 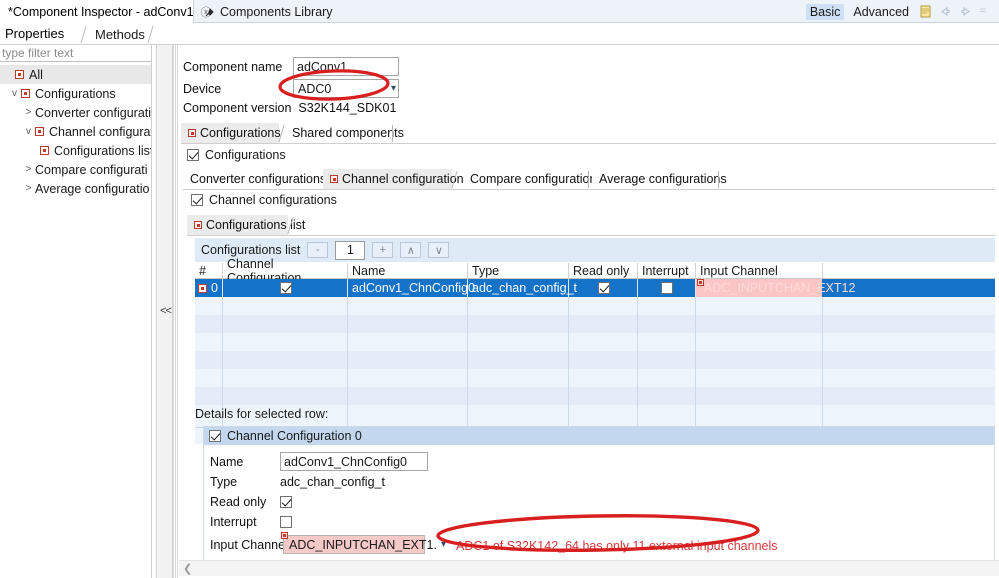 I want to click on tree-item-converter-configurations: > Converter configurati, so click(x=76, y=112).